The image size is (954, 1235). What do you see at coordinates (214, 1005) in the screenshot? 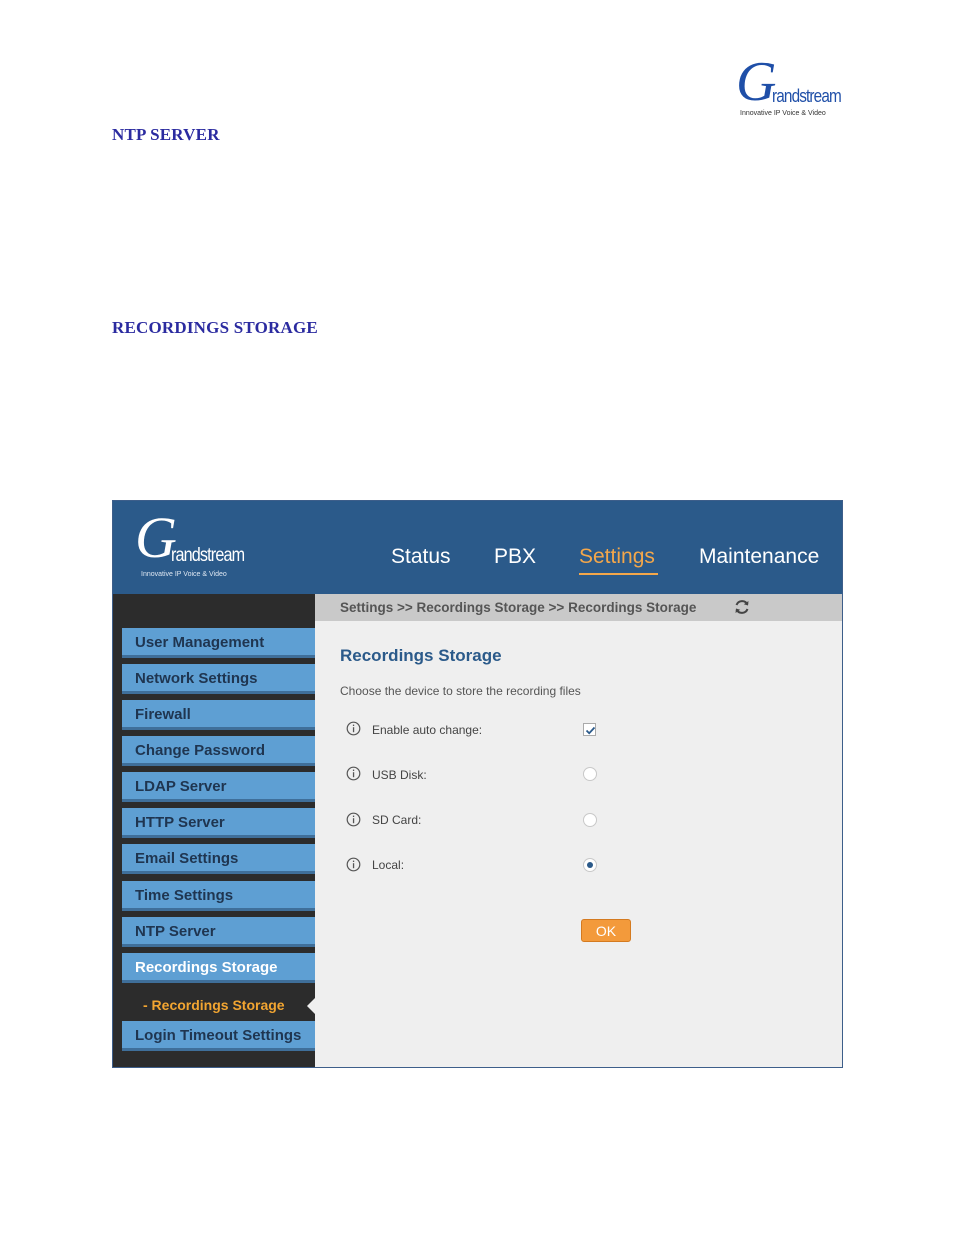
I see `sidebar-subitem-recordings-storage: - Recordings Storage` at bounding box center [214, 1005].